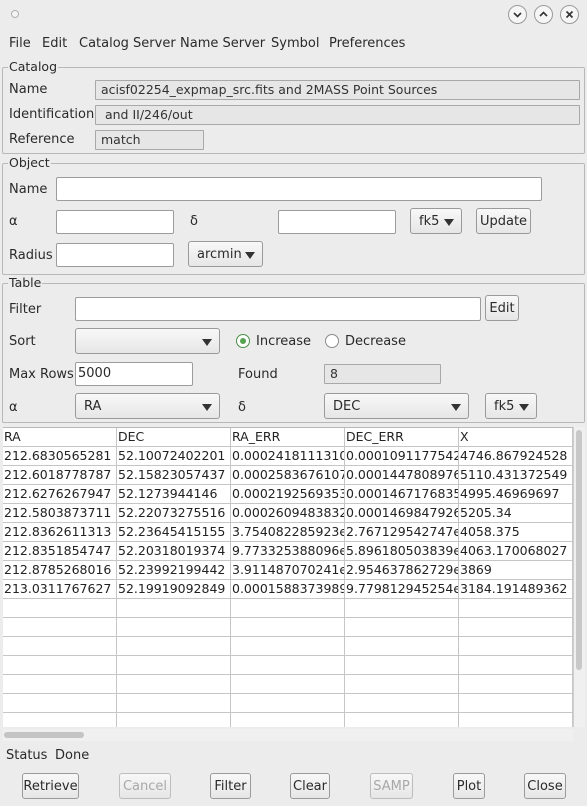 The width and height of the screenshot is (587, 806). I want to click on table-cell: 212.6018778787, so click(60, 475).